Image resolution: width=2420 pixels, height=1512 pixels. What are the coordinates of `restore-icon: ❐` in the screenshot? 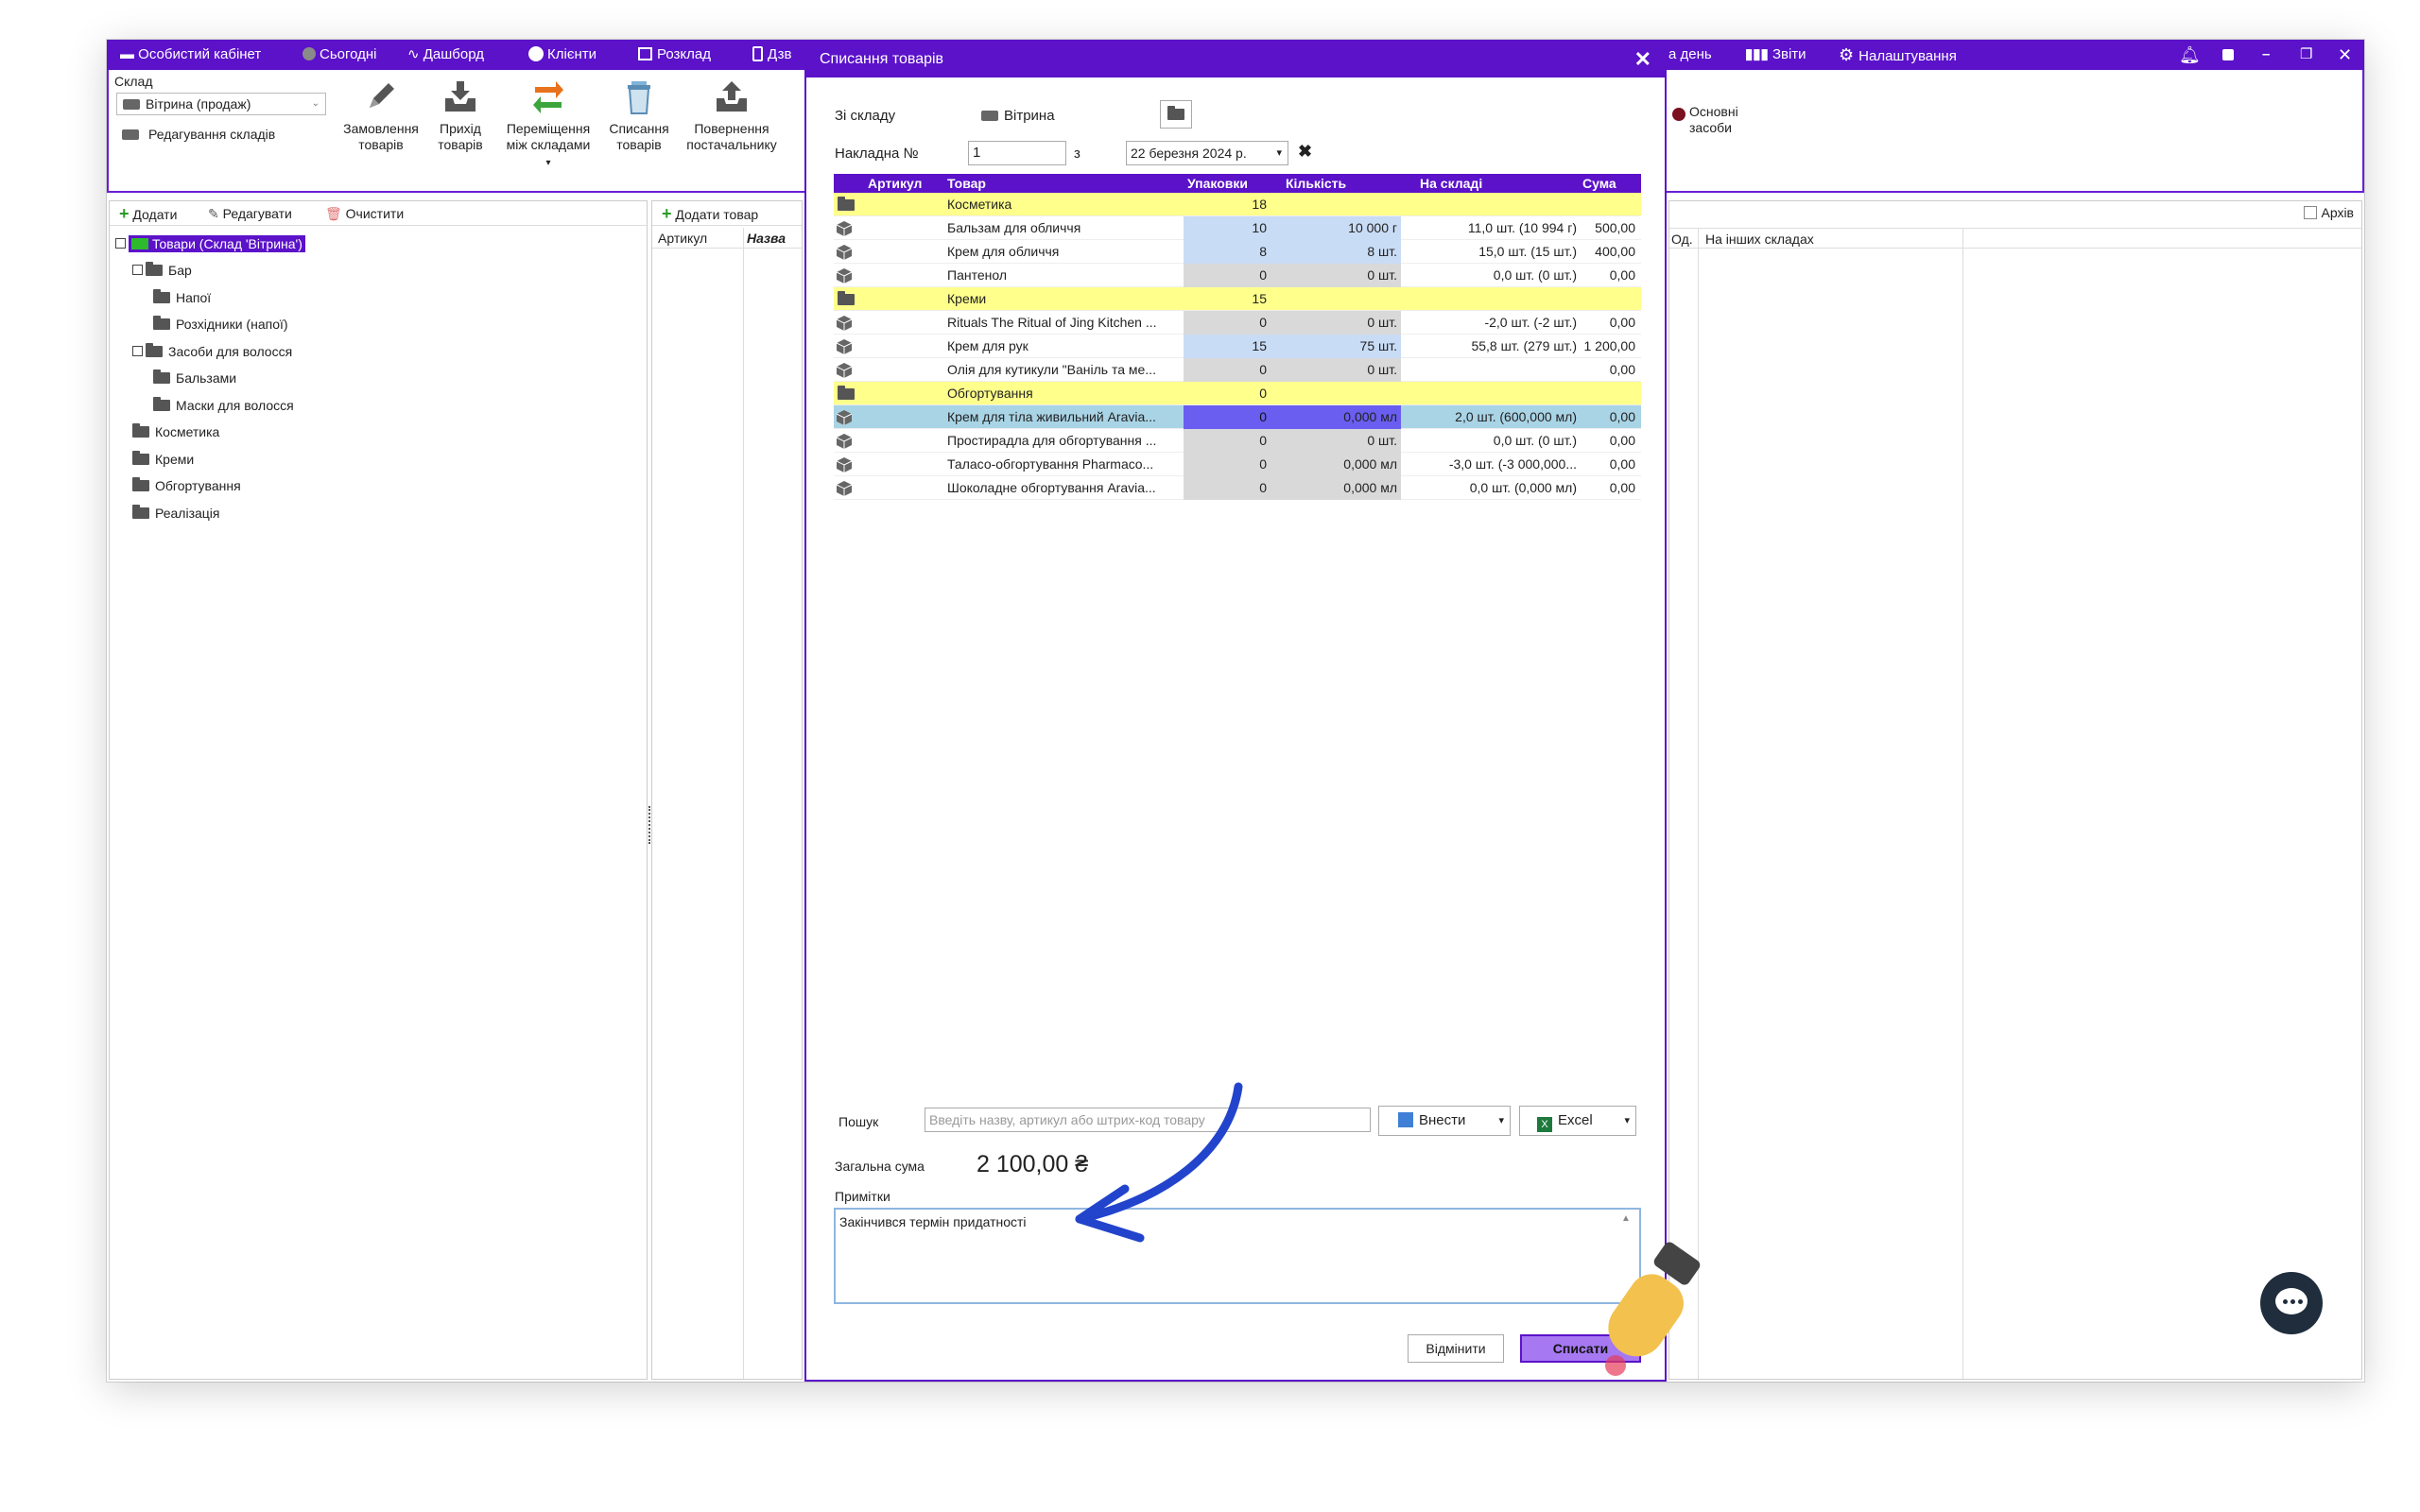 It's located at (2306, 55).